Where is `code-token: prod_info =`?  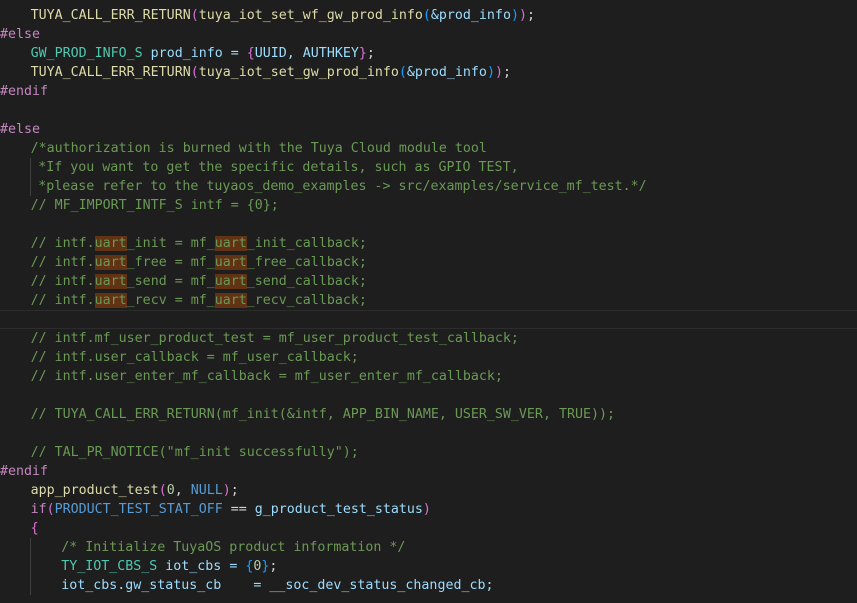
code-token: prod_info = is located at coordinates (194, 53).